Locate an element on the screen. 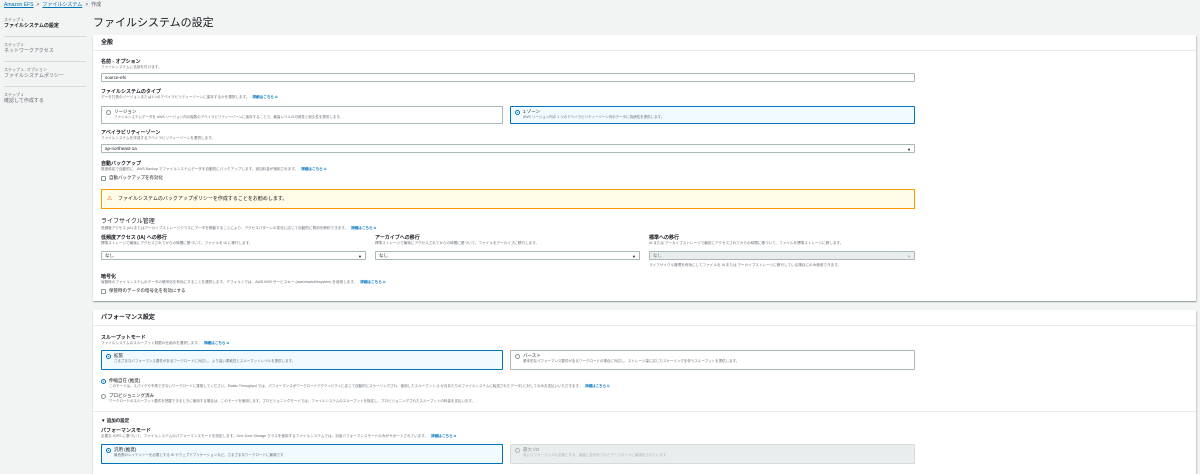  page-title: ファイルシステムの設定 is located at coordinates (153, 23).